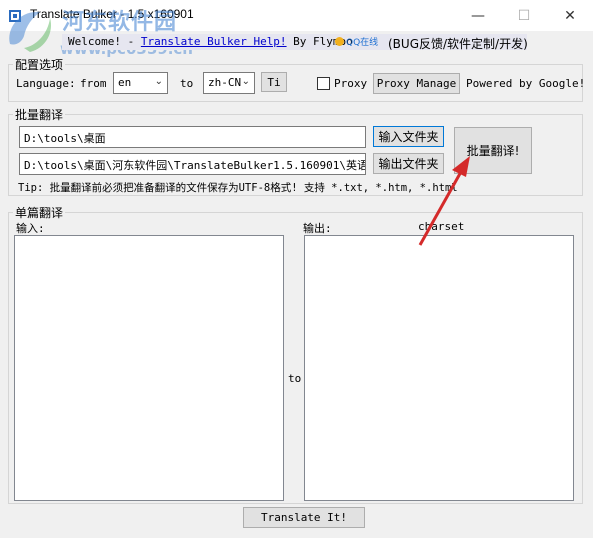 The height and width of the screenshot is (538, 593). What do you see at coordinates (30, 228) in the screenshot?
I see `input-label: 输入:` at bounding box center [30, 228].